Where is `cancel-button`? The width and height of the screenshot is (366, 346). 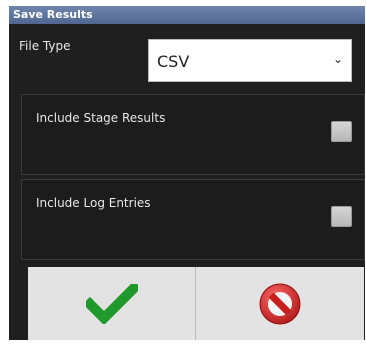
cancel-button is located at coordinates (280, 303).